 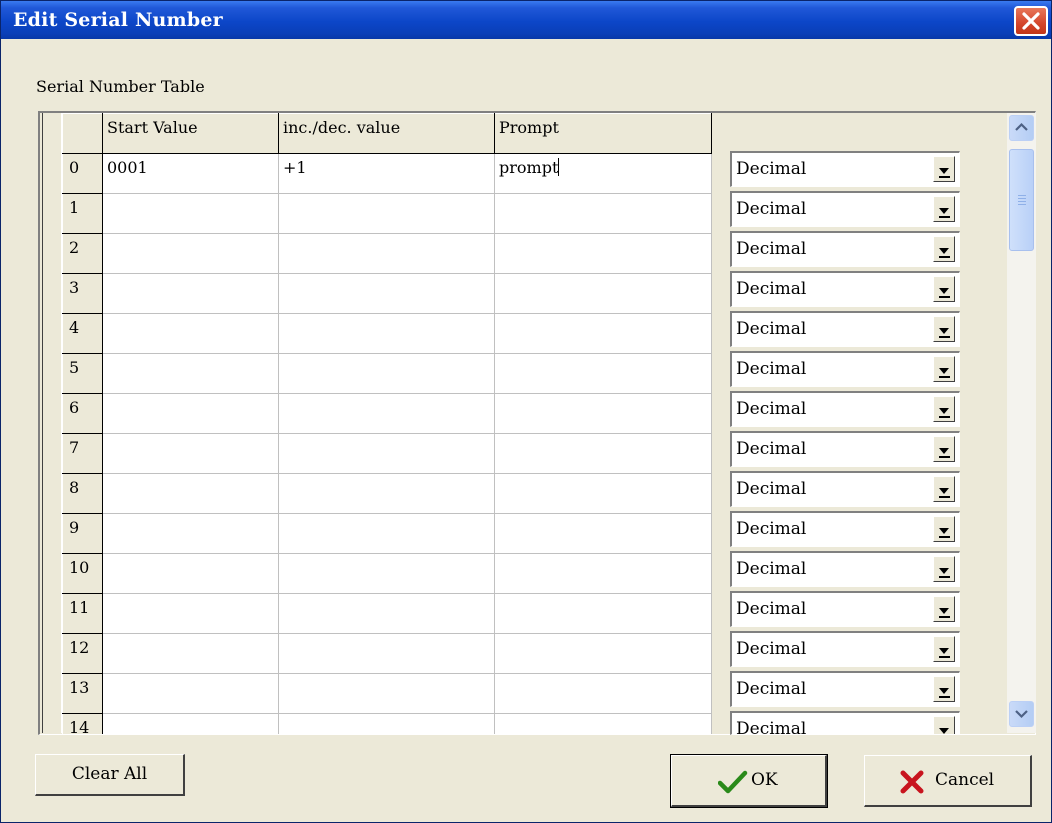 What do you see at coordinates (110, 775) in the screenshot?
I see `clear-all-button: Clear All` at bounding box center [110, 775].